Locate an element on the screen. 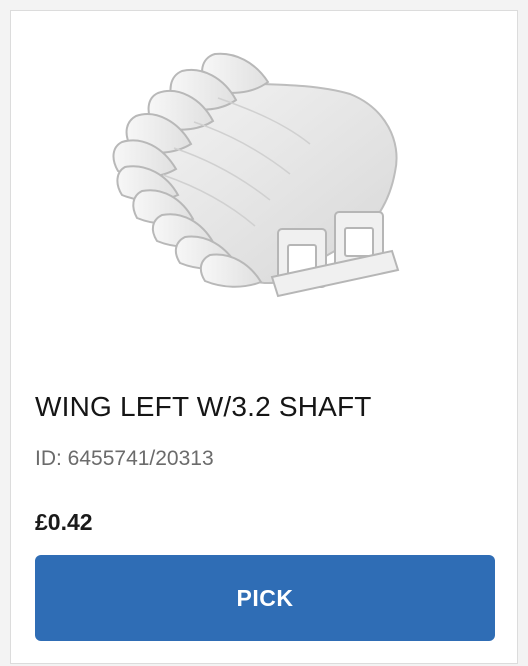 The height and width of the screenshot is (666, 528). product-title: WING LEFT W/3.2 SHAFT is located at coordinates (203, 406).